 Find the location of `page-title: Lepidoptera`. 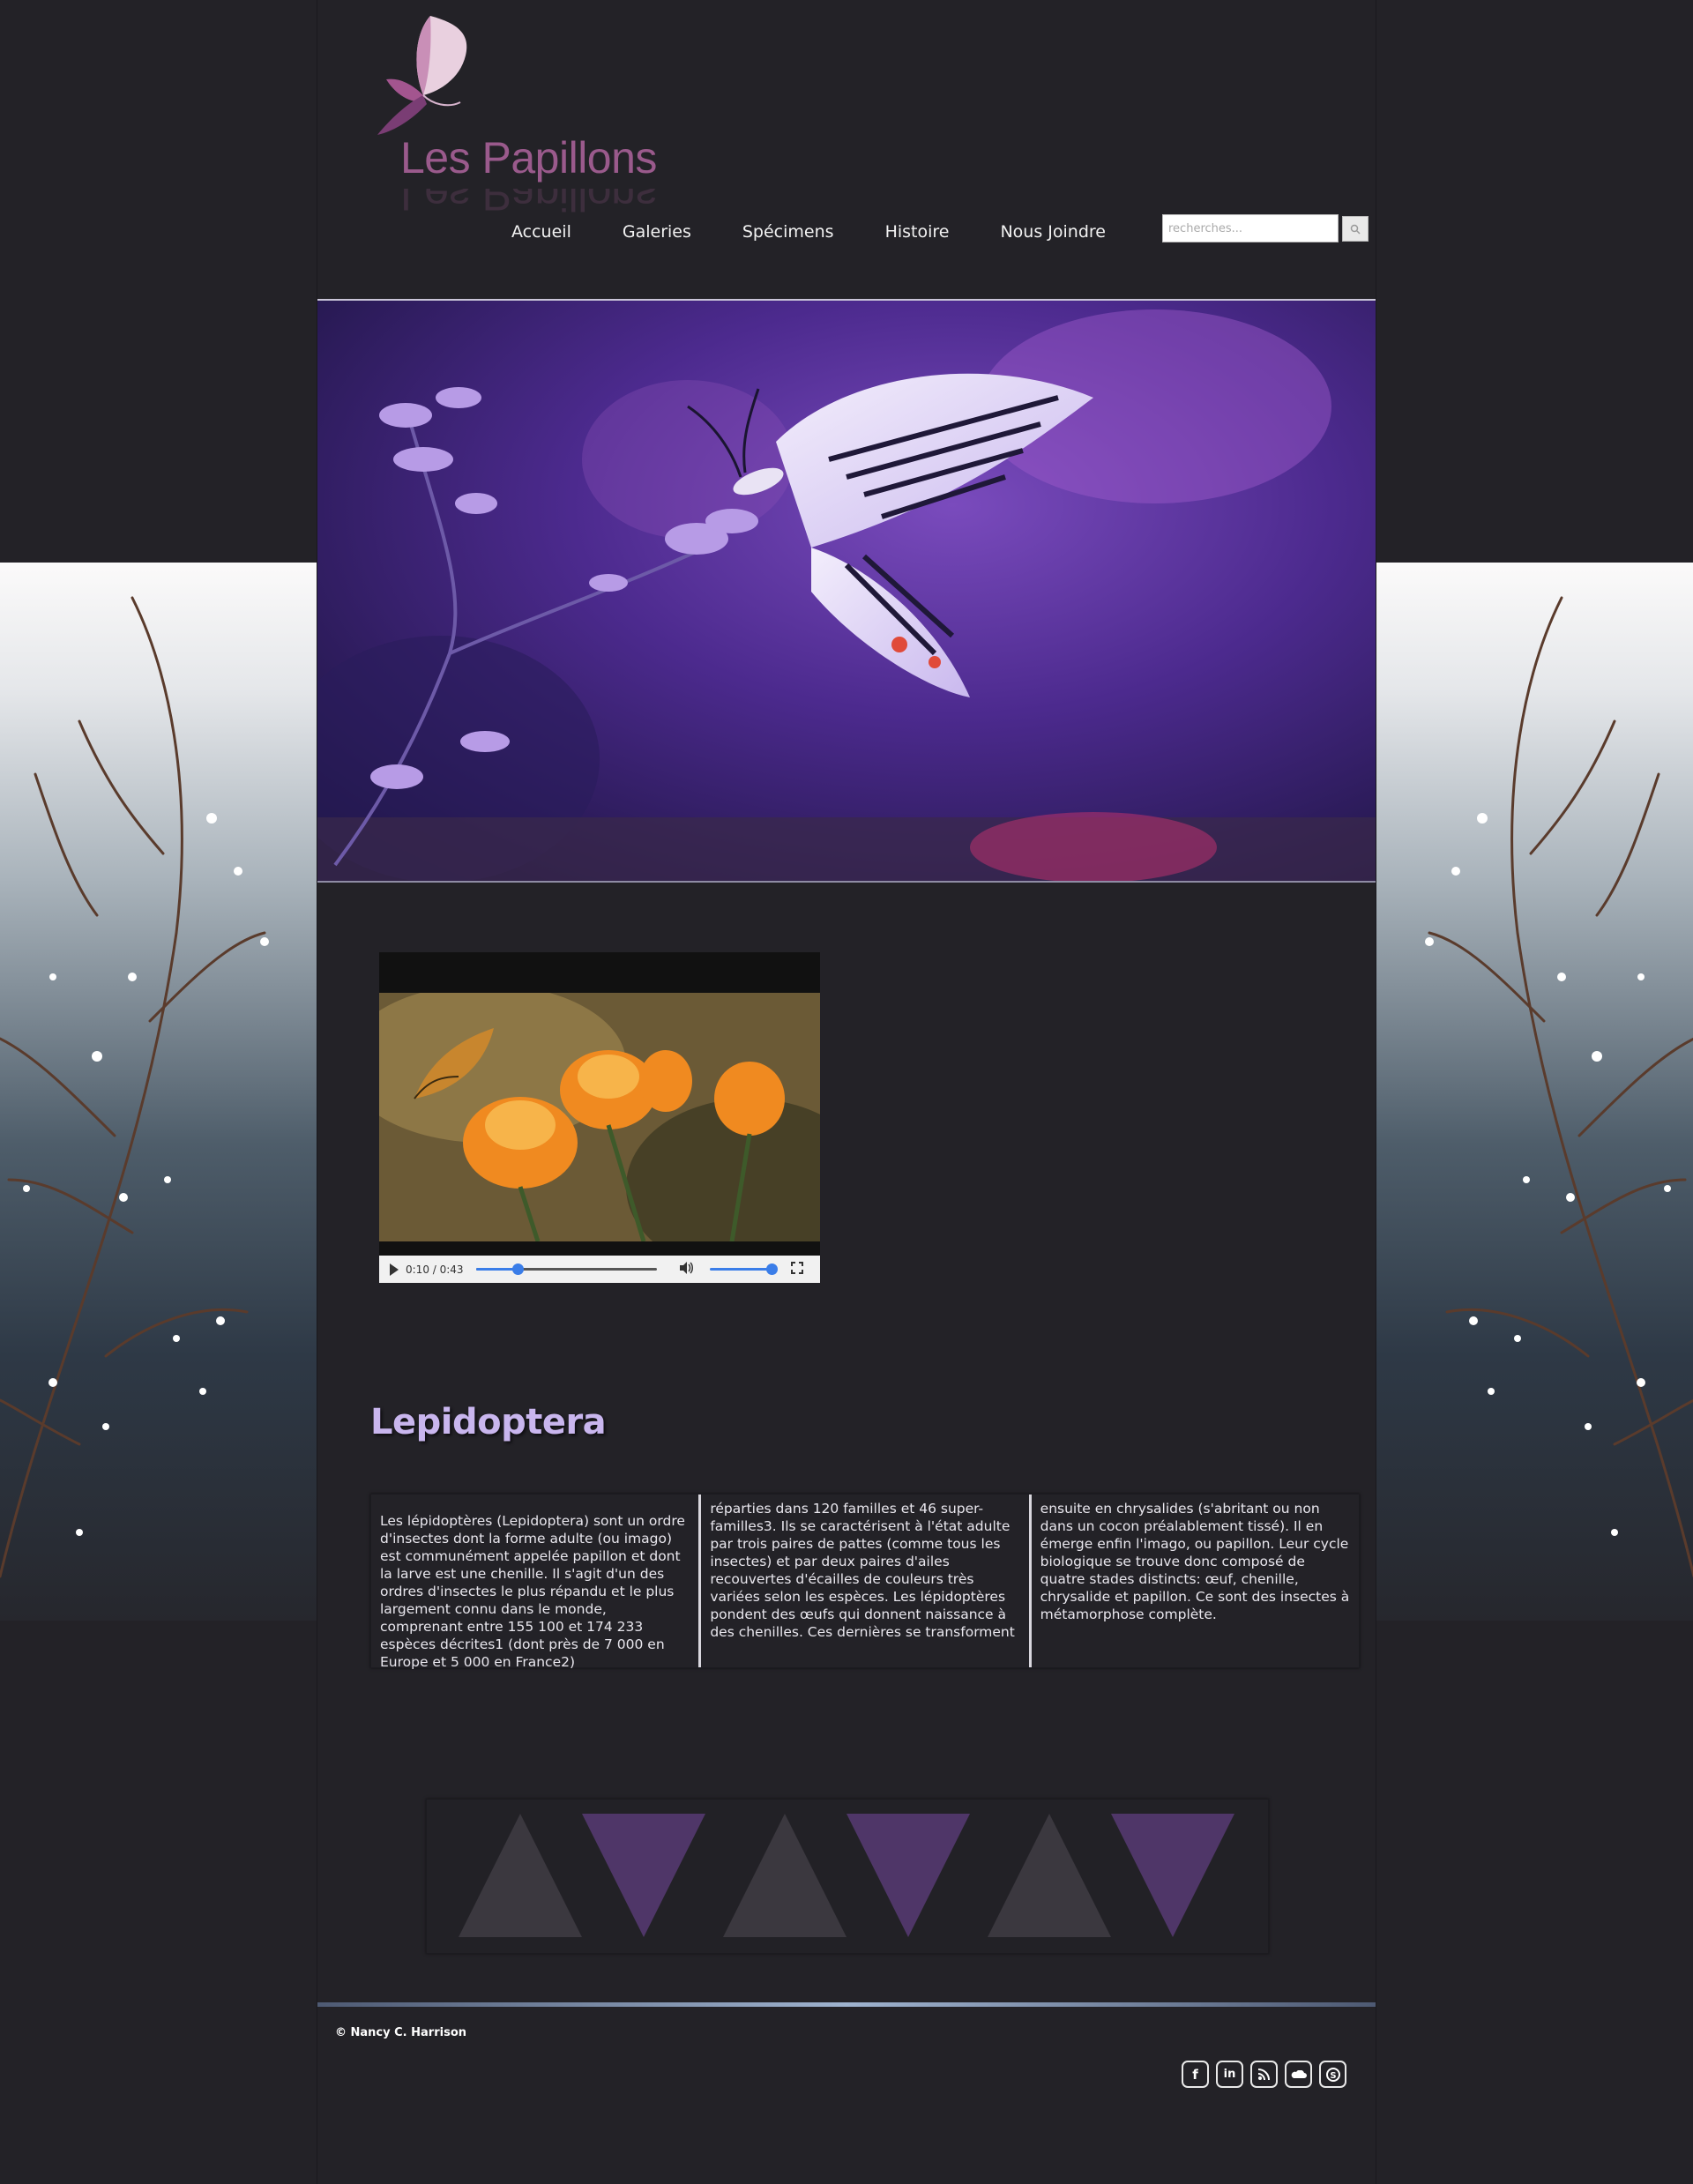

page-title: Lepidoptera is located at coordinates (488, 1422).